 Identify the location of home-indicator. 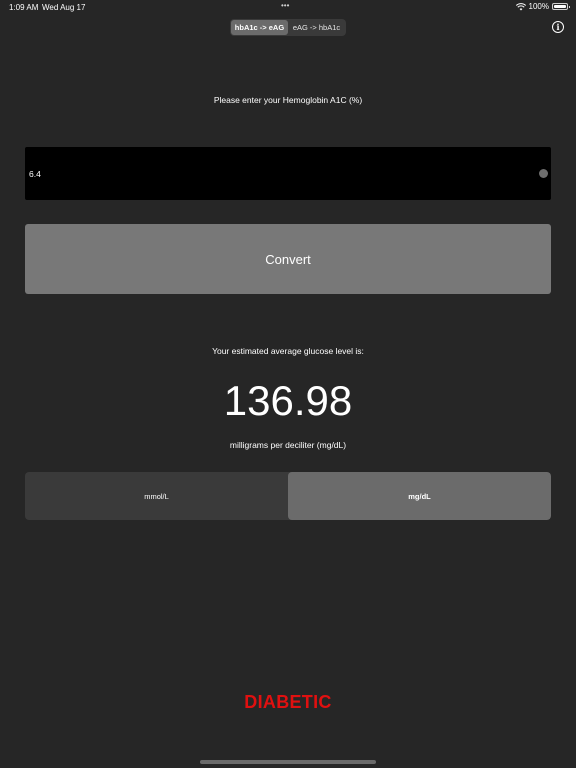
(288, 762).